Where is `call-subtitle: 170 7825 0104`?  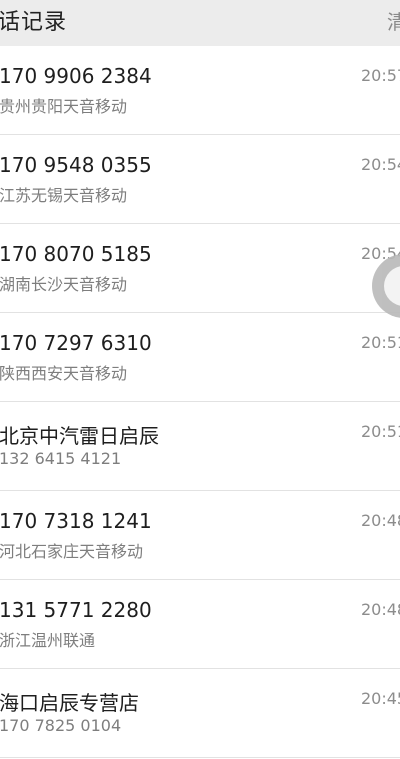
call-subtitle: 170 7825 0104 is located at coordinates (61, 725).